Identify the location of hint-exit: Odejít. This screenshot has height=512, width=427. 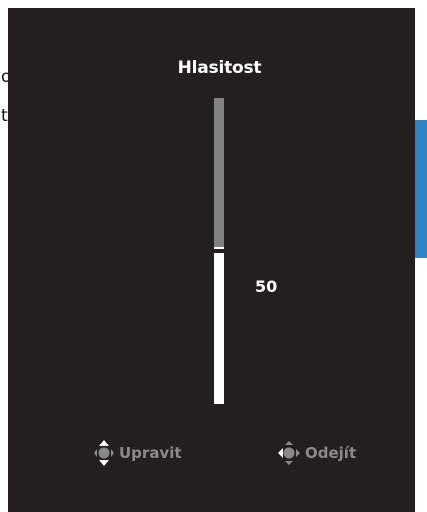
(316, 453).